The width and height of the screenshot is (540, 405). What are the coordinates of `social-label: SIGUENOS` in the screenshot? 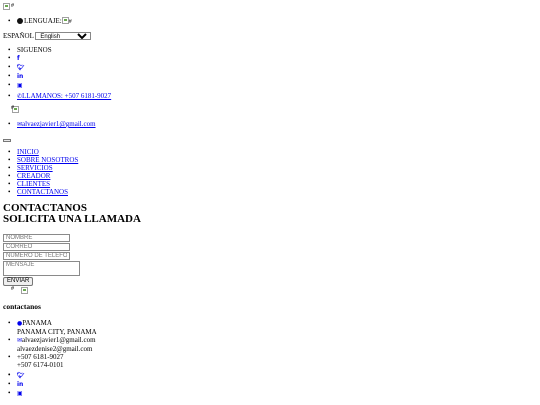 It's located at (34, 50).